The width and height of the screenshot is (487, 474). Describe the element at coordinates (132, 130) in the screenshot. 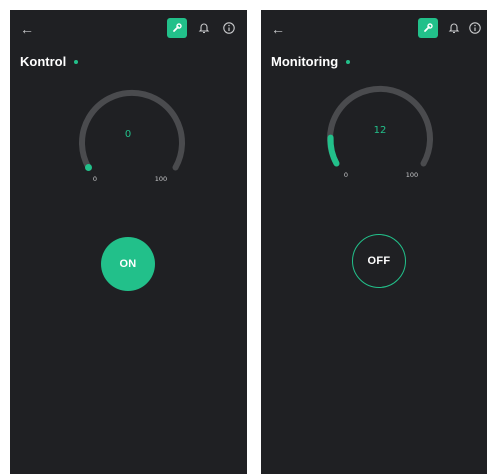

I see `gauge-track` at that location.